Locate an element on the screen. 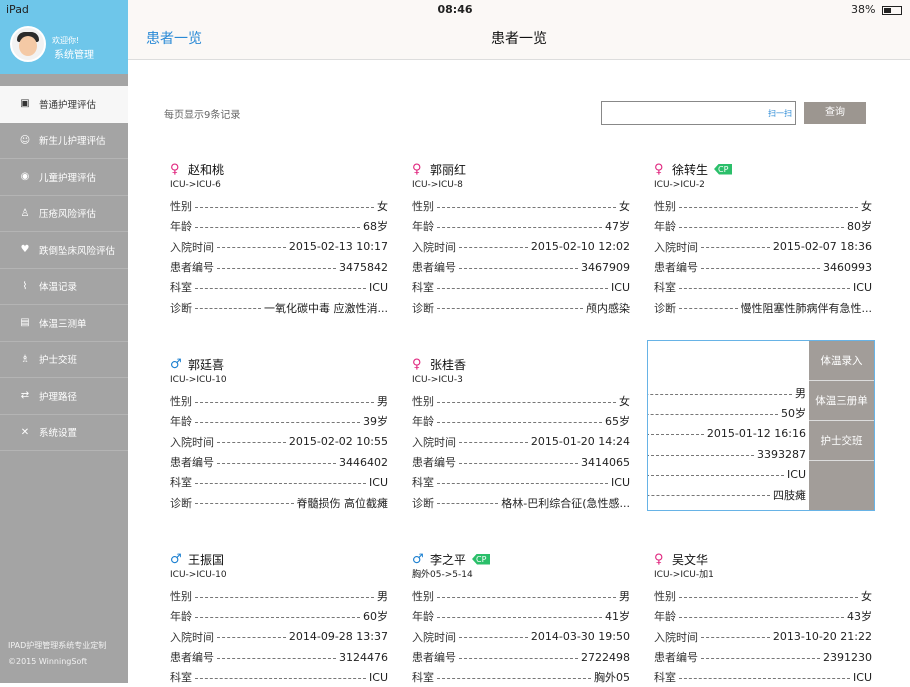  patient-ward: ICU->ICU-10 is located at coordinates (198, 380).